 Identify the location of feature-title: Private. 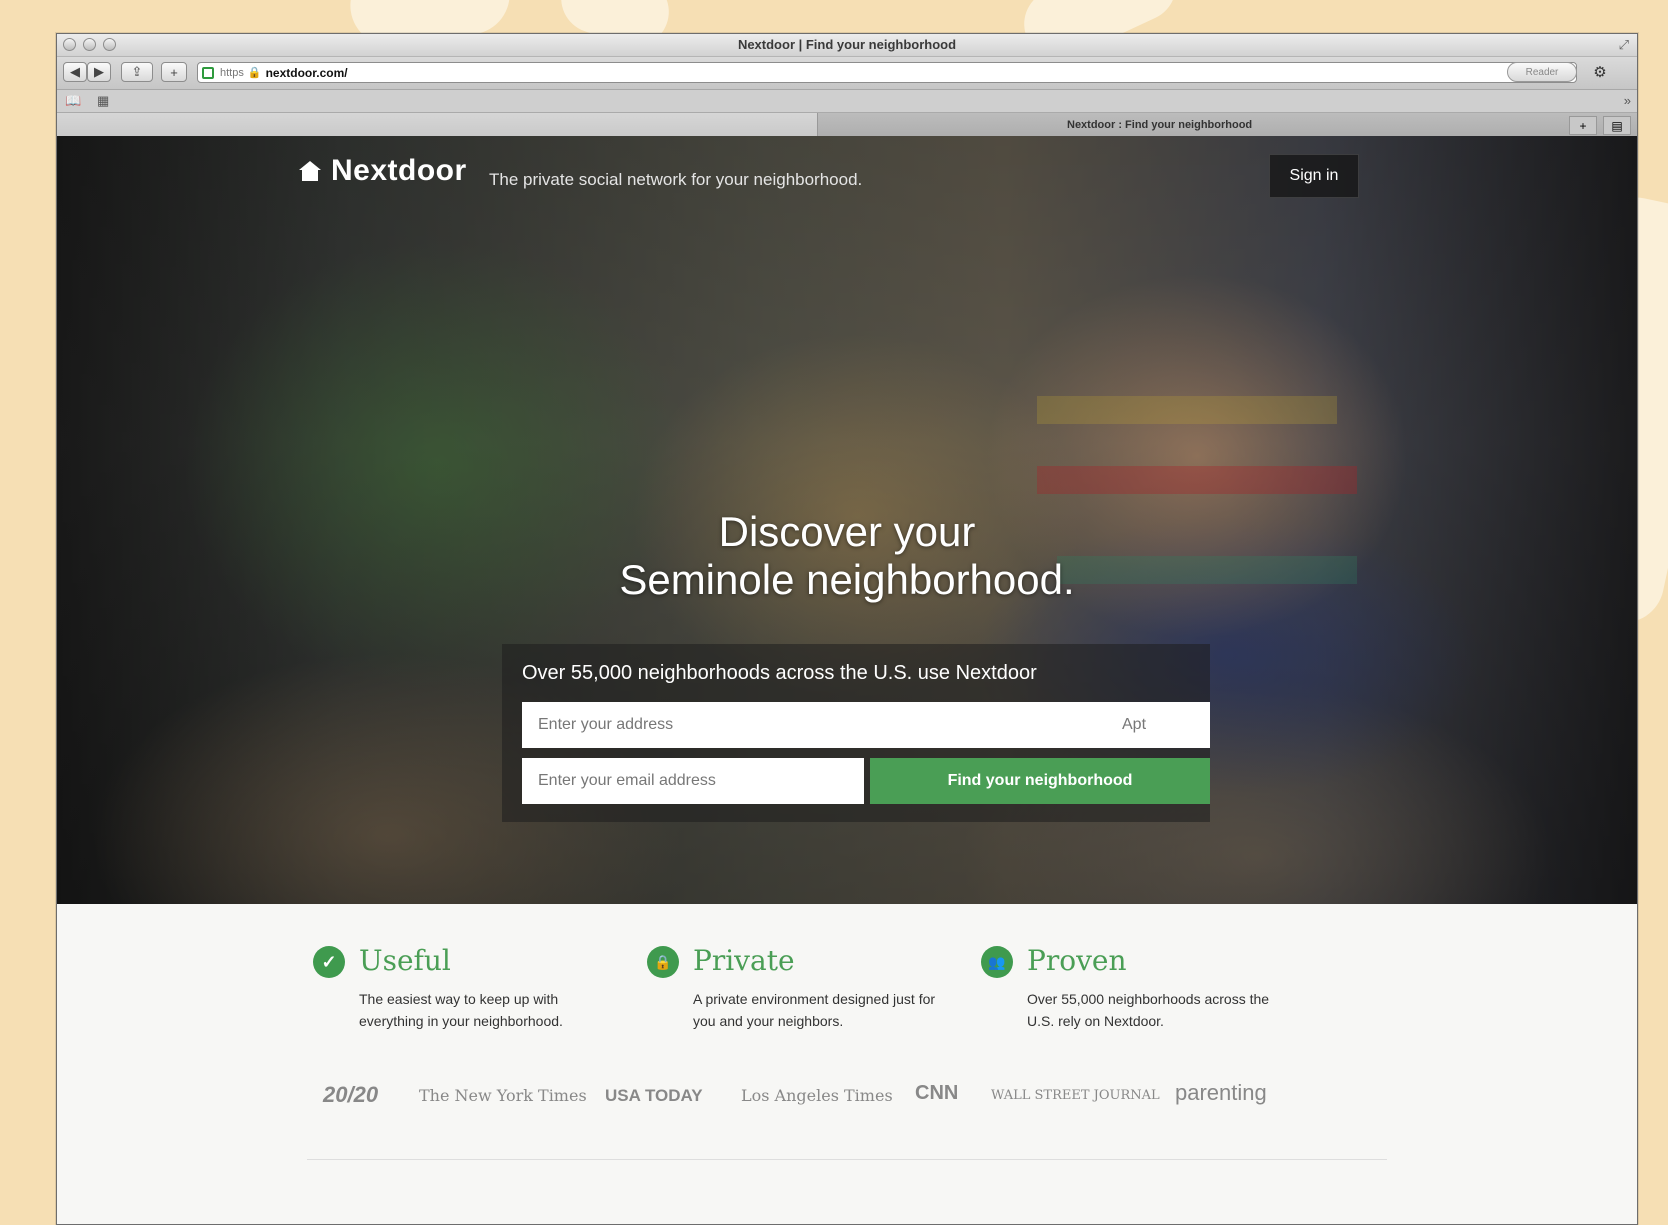
(744, 960).